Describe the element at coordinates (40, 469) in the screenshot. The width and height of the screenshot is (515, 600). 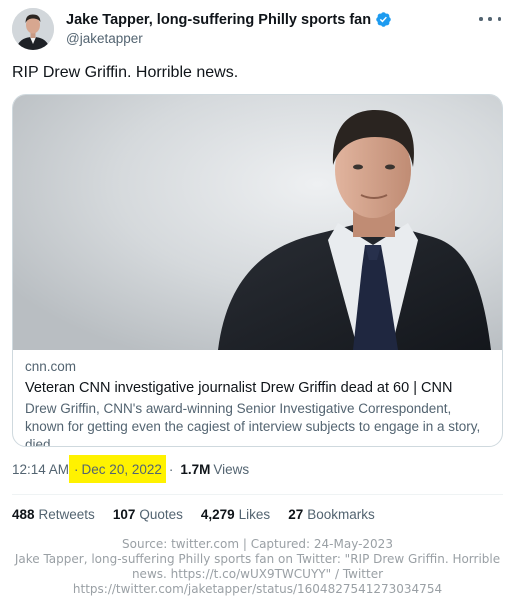
I see `tweet-time: 12:14 AM` at that location.